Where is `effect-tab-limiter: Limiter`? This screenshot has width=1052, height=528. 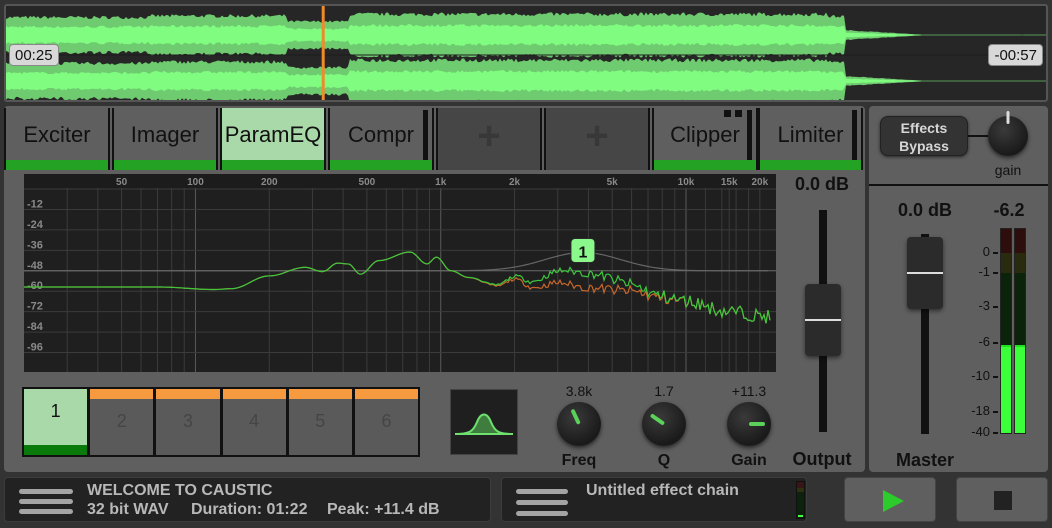
effect-tab-limiter: Limiter is located at coordinates (810, 139).